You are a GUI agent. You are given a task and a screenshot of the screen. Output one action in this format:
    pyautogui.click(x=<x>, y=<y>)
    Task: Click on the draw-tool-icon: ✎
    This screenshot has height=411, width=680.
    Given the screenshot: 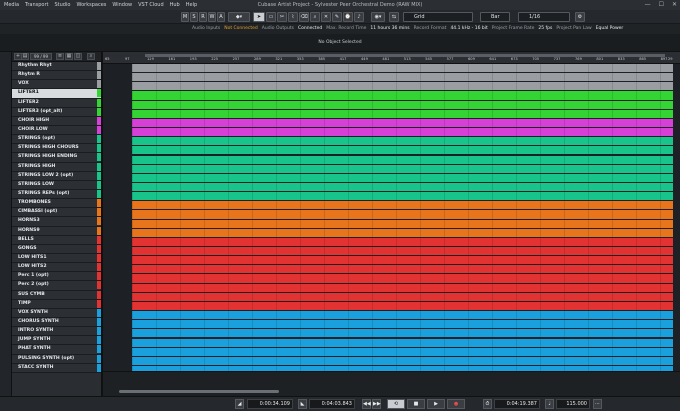 What is the action you would take?
    pyautogui.click(x=337, y=17)
    